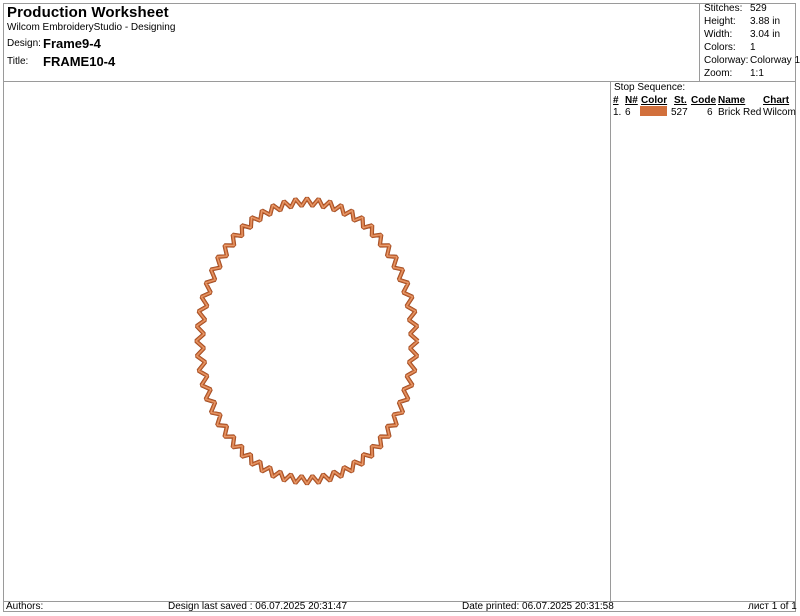 The width and height of the screenshot is (800, 616). Describe the element at coordinates (24, 43) in the screenshot. I see `design-label: Design:` at that location.